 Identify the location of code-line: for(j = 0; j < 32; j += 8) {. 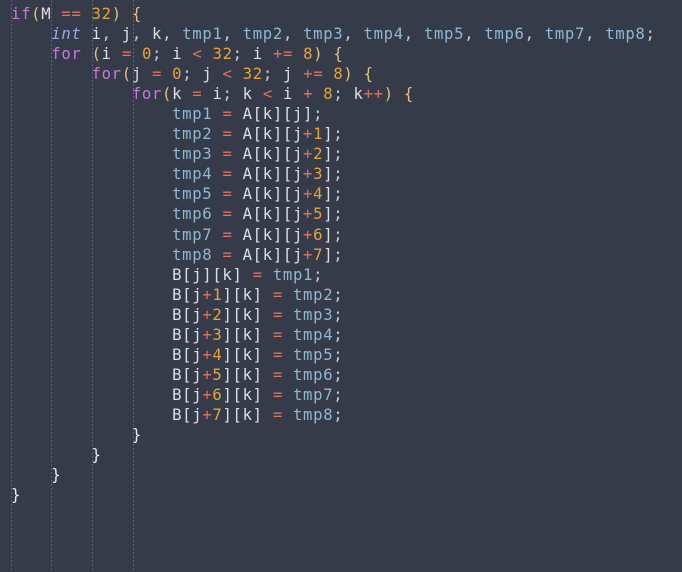
(333, 74).